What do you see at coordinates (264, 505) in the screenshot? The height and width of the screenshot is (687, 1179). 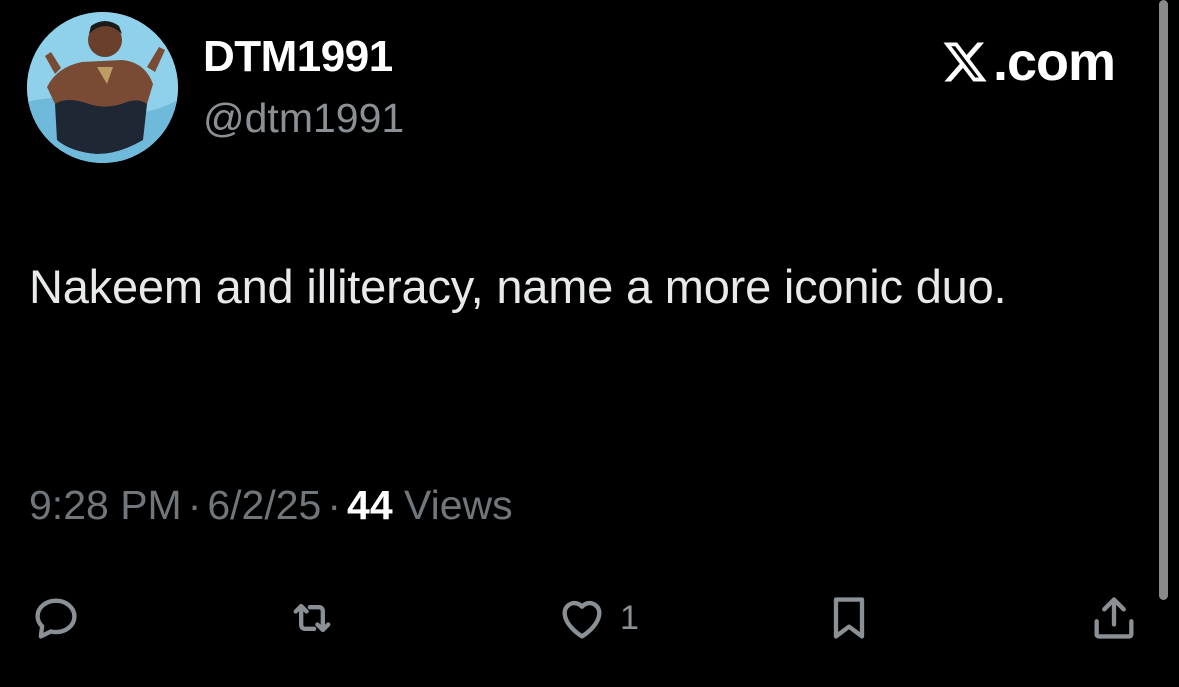 I see `tweet-date: 6/2/25` at bounding box center [264, 505].